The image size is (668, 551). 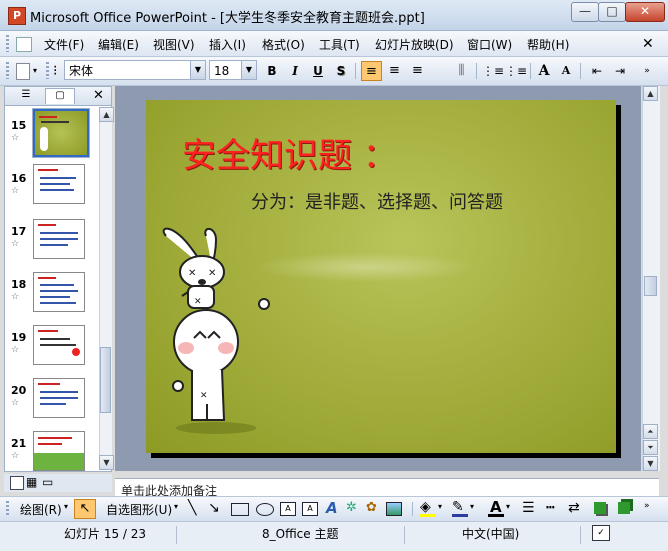 I want to click on distribute-columns-icon: ⫼, so click(x=461, y=71).